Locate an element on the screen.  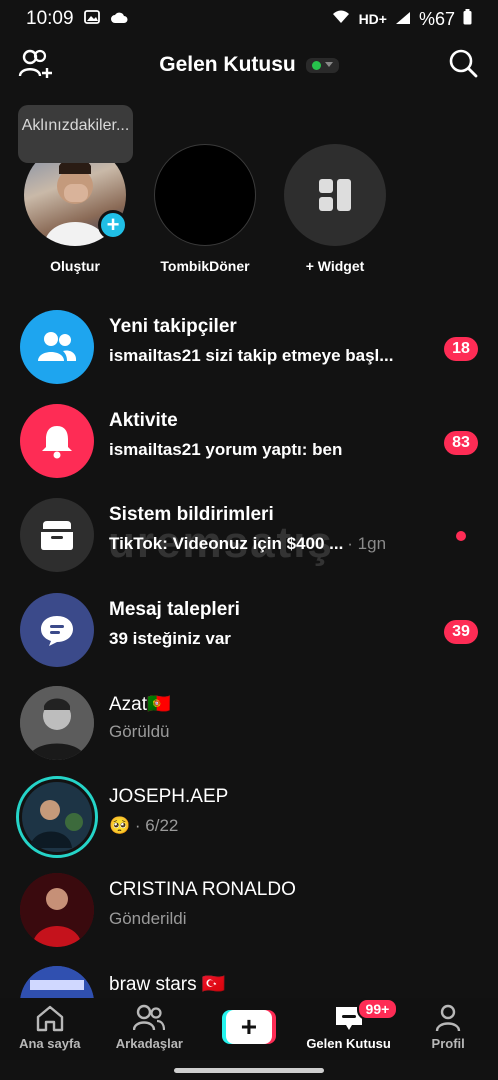
cloud-icon is located at coordinates (119, 19).